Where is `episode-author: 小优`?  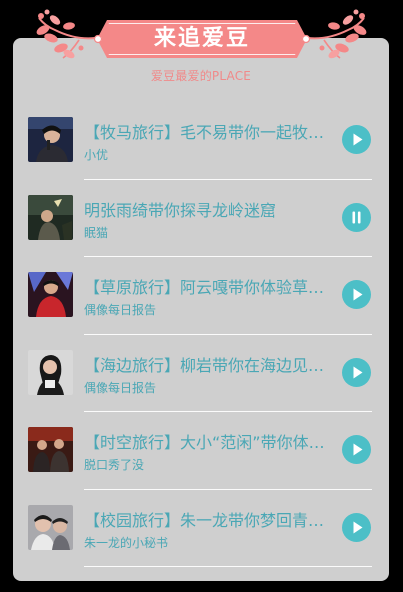 episode-author: 小优 is located at coordinates (96, 155).